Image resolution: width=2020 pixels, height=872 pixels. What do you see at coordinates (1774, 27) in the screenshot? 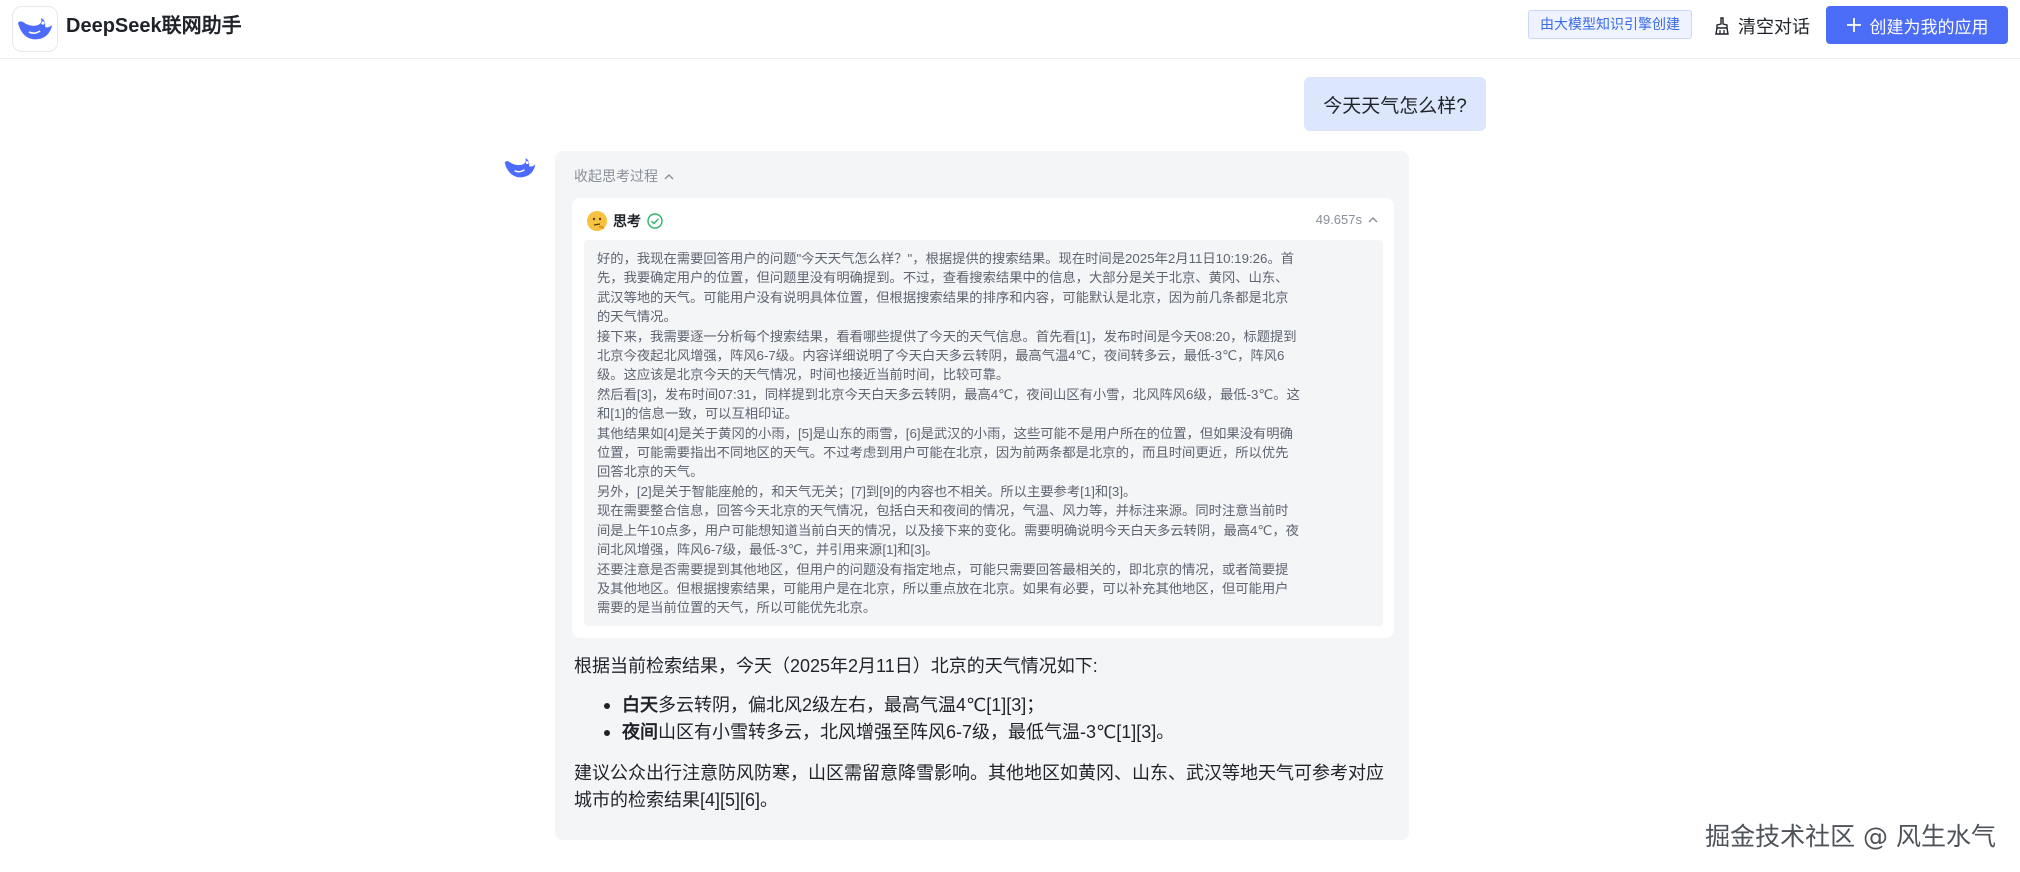
I see `clear-chat-label: 清空对话` at bounding box center [1774, 27].